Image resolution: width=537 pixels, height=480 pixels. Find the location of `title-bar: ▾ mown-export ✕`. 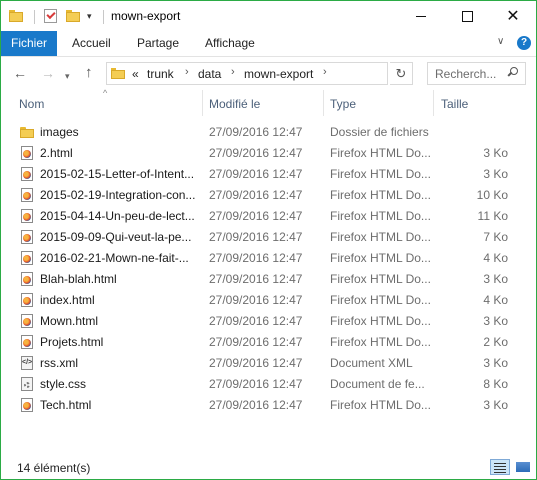

title-bar: ▾ mown-export ✕ is located at coordinates (268, 16).